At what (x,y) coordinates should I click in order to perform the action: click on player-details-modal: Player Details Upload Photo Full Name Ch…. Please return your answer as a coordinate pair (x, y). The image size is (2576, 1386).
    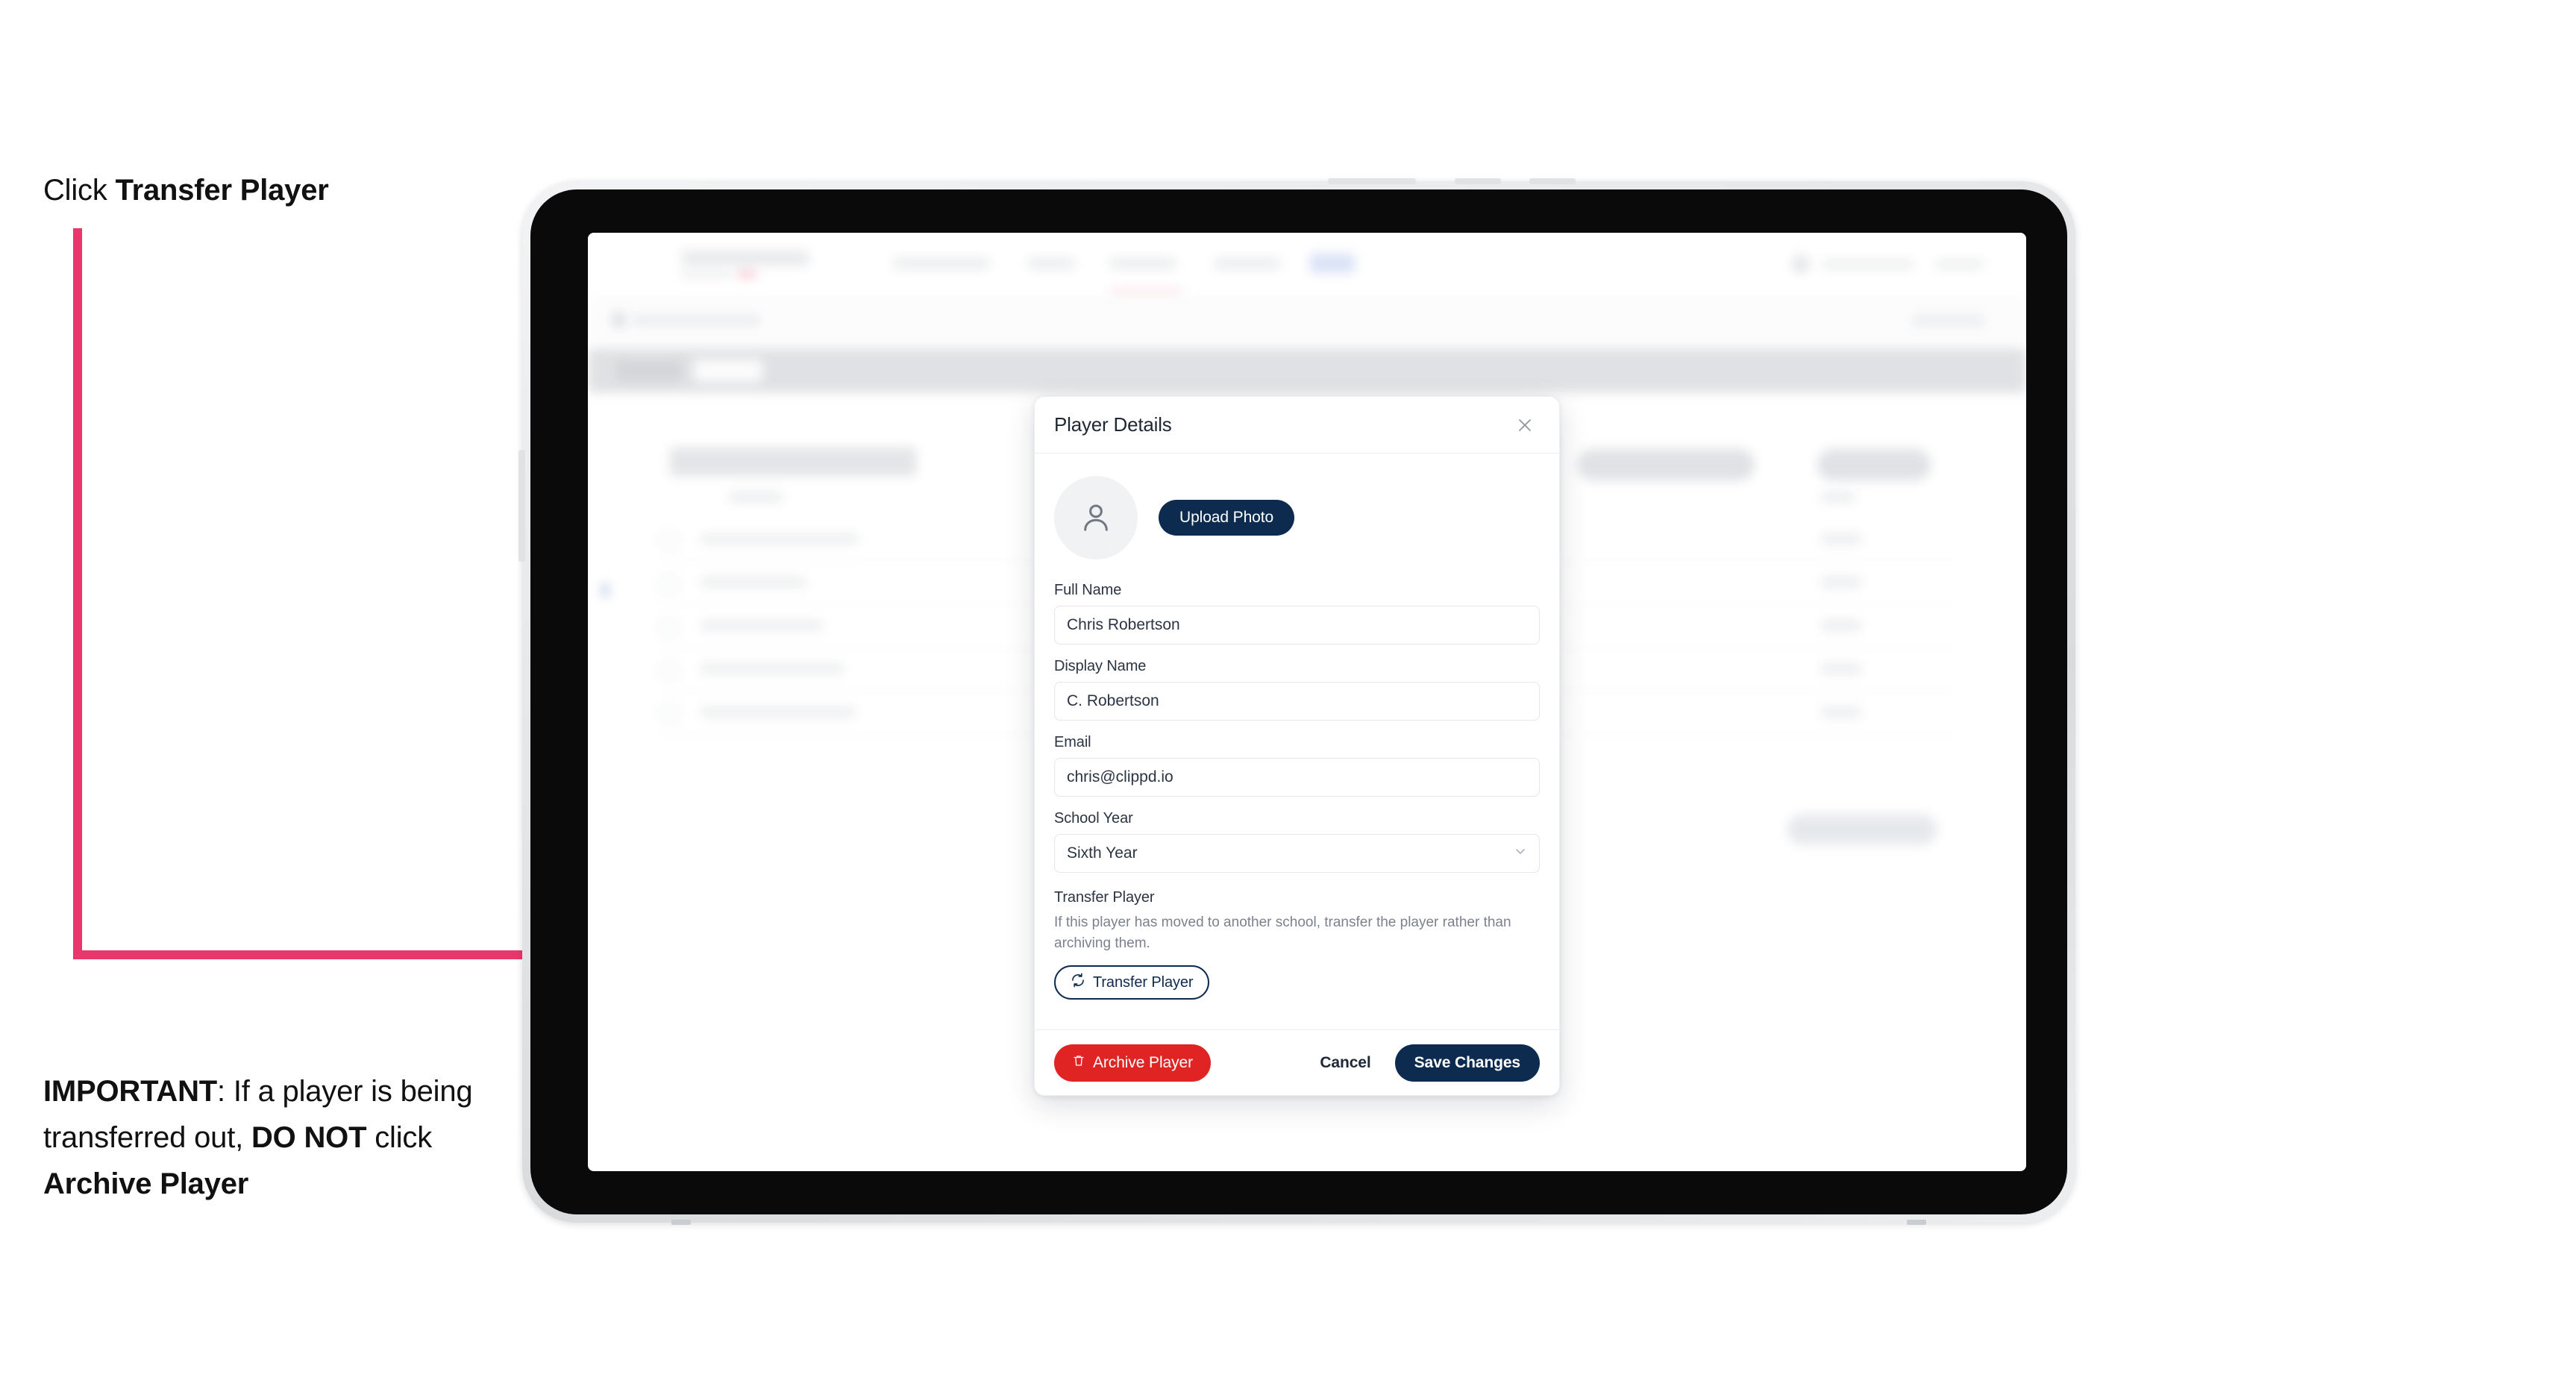
    Looking at the image, I should click on (1297, 746).